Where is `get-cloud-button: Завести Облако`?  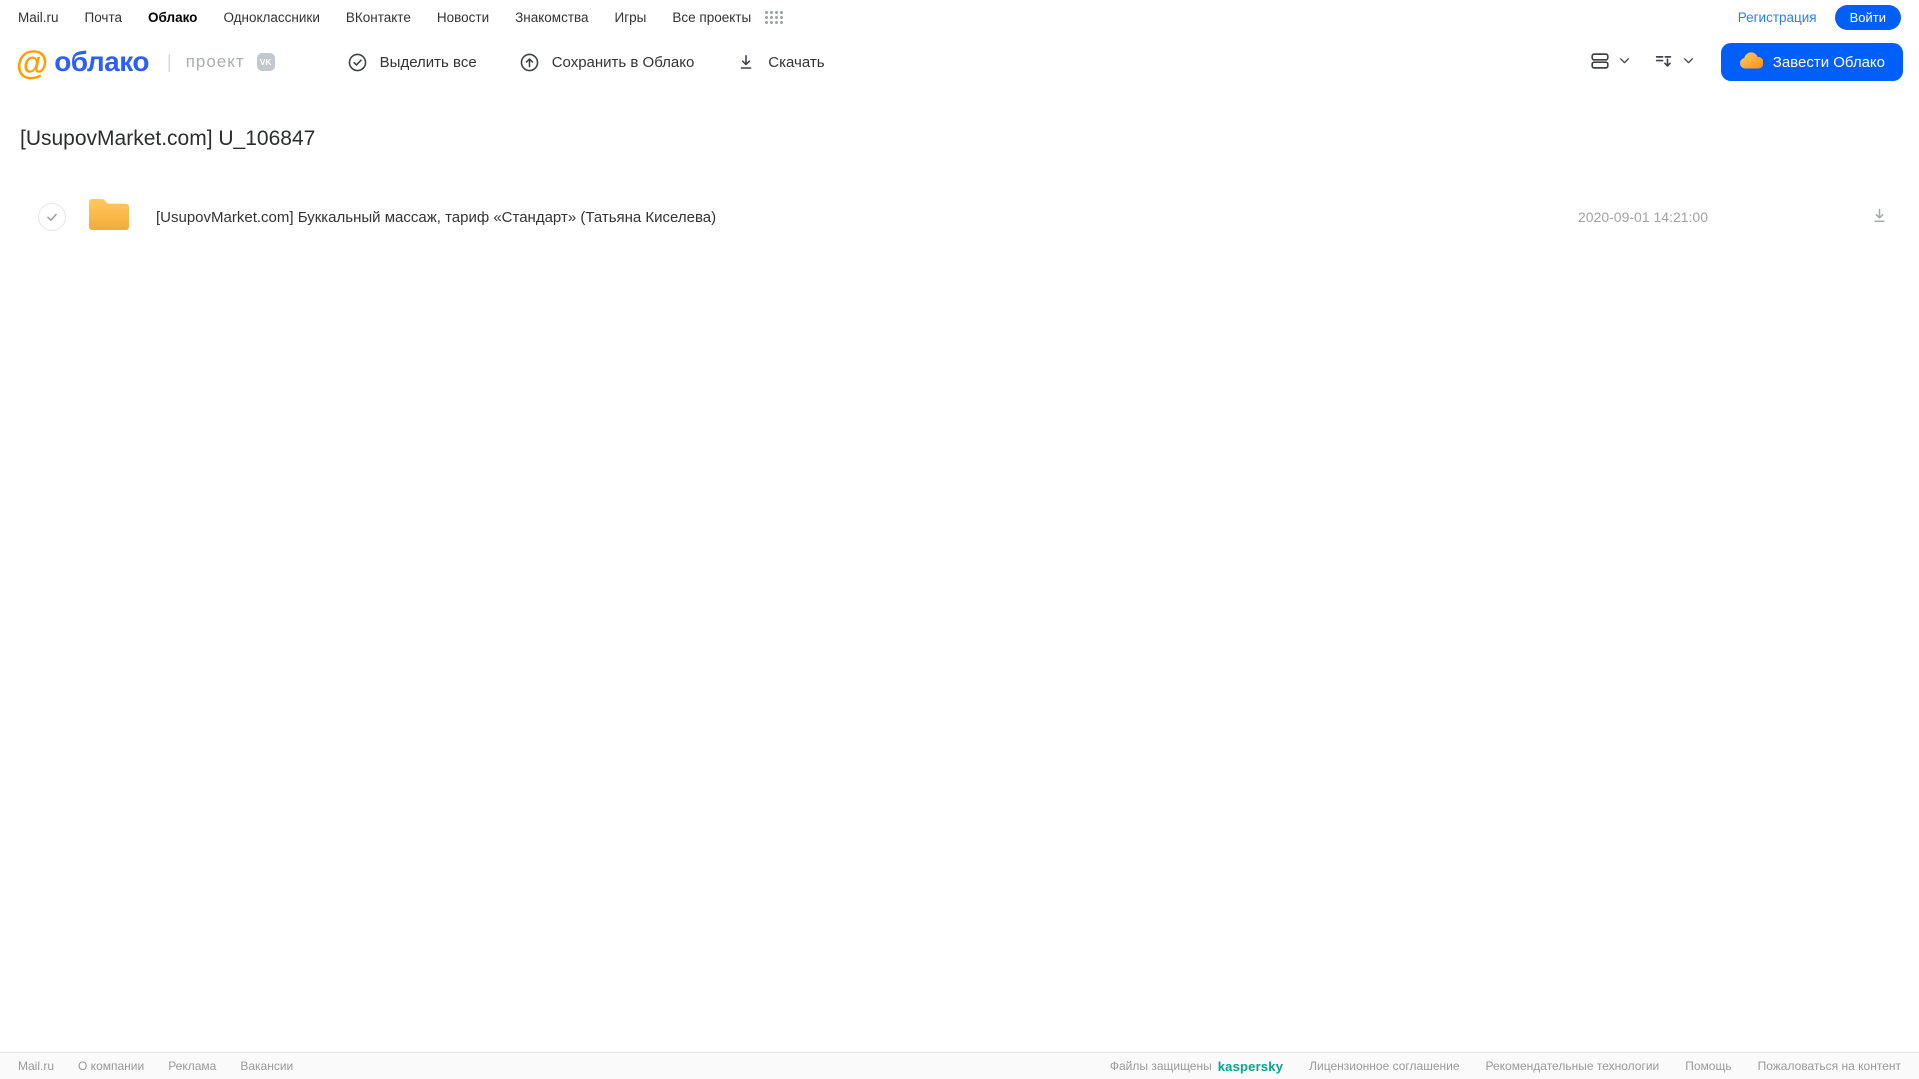
get-cloud-button: Завести Облако is located at coordinates (1811, 62).